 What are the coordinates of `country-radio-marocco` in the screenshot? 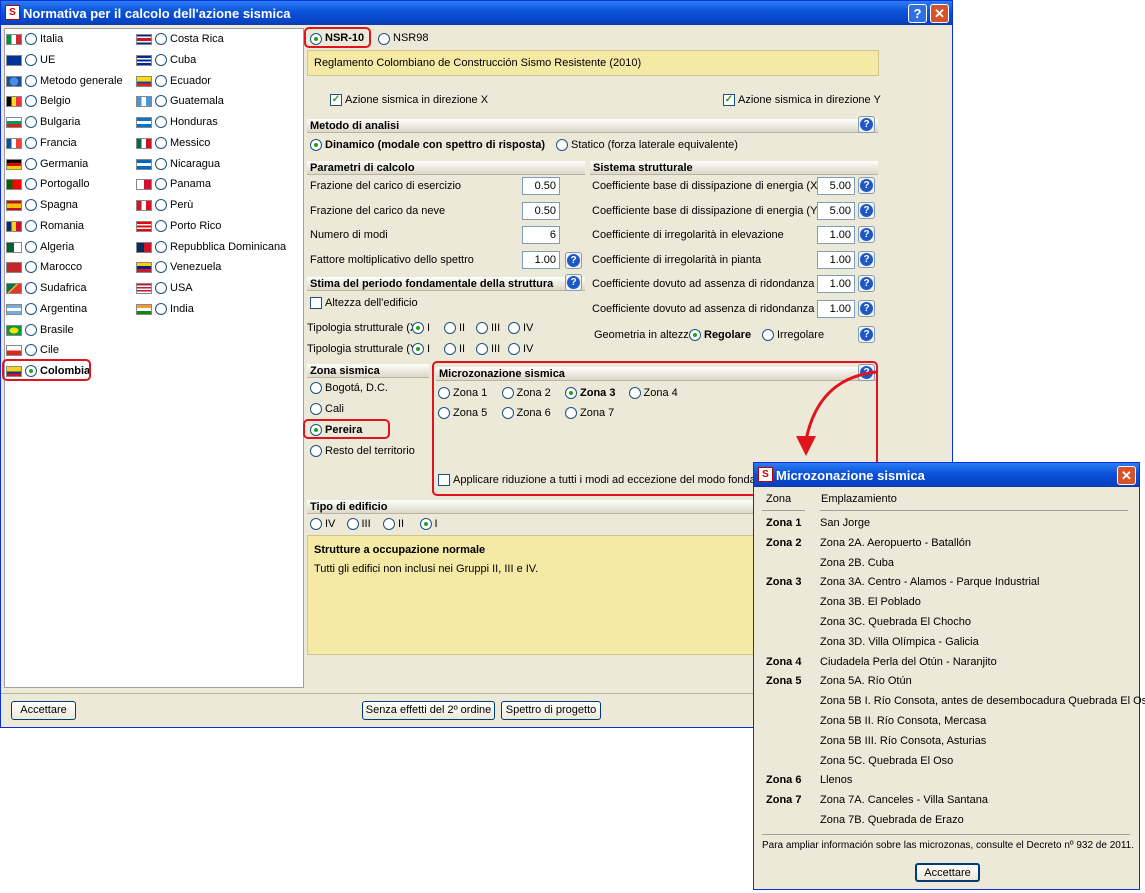 It's located at (31, 267).